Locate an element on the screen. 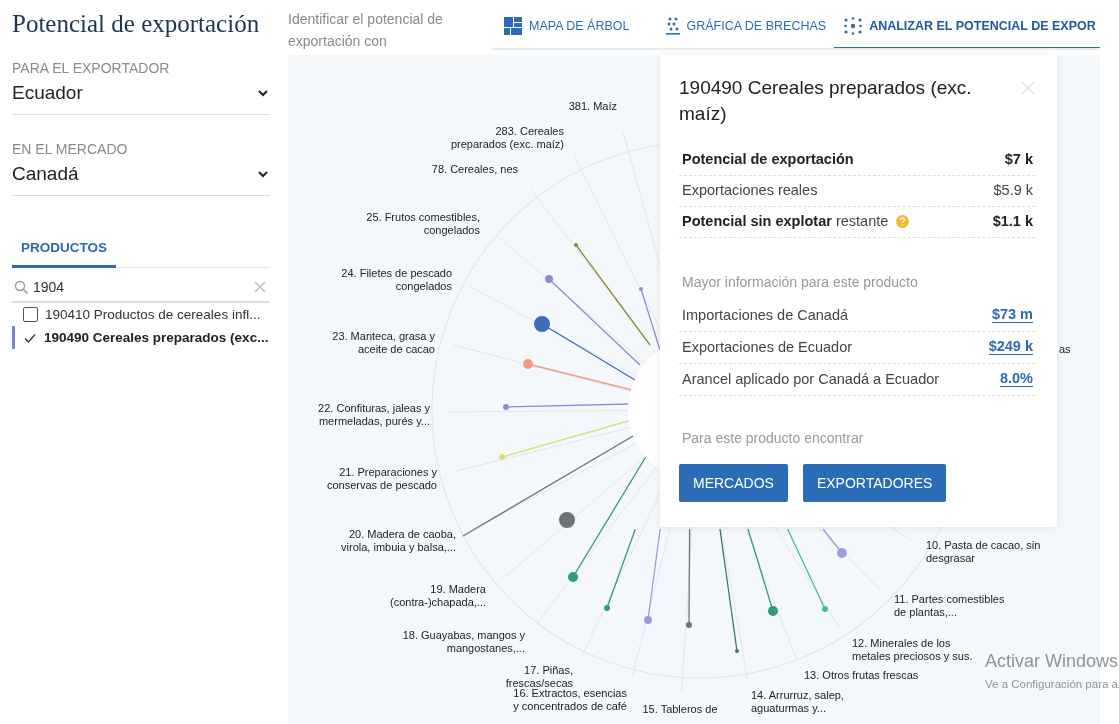 This screenshot has height=724, width=1119. metric-label: Potencial de exportación is located at coordinates (768, 159).